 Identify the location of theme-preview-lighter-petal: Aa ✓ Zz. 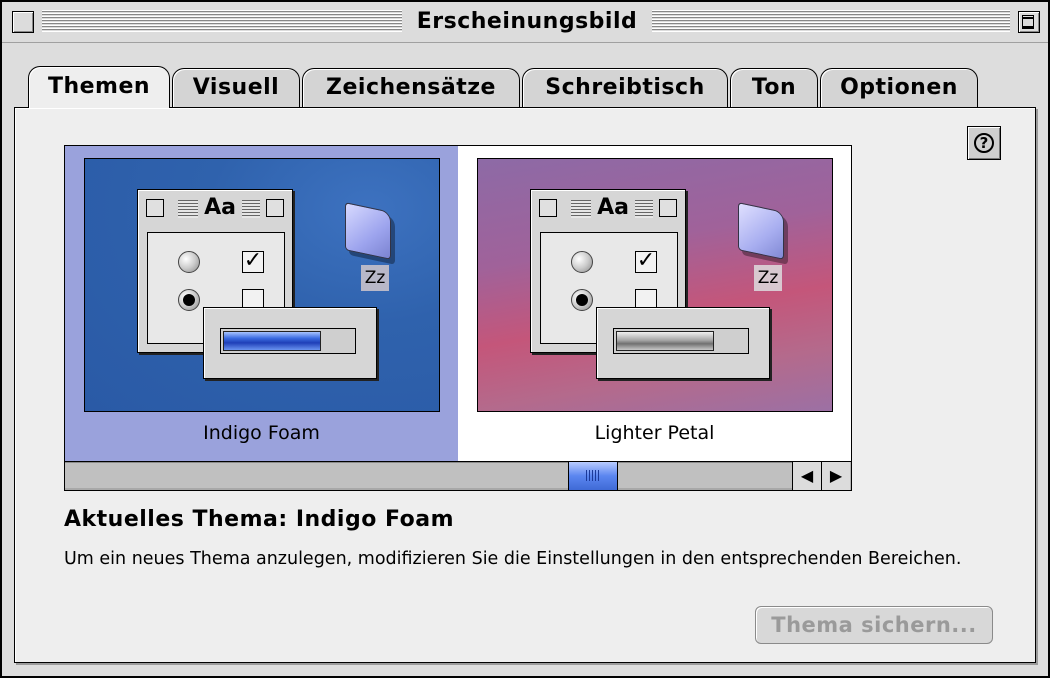
(655, 285).